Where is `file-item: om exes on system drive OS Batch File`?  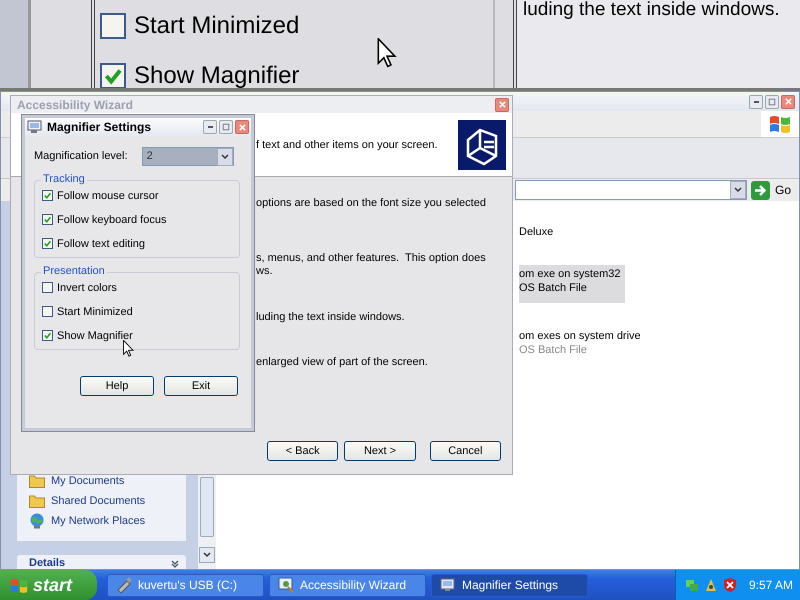 file-item: om exes on system drive OS Batch File is located at coordinates (580, 343).